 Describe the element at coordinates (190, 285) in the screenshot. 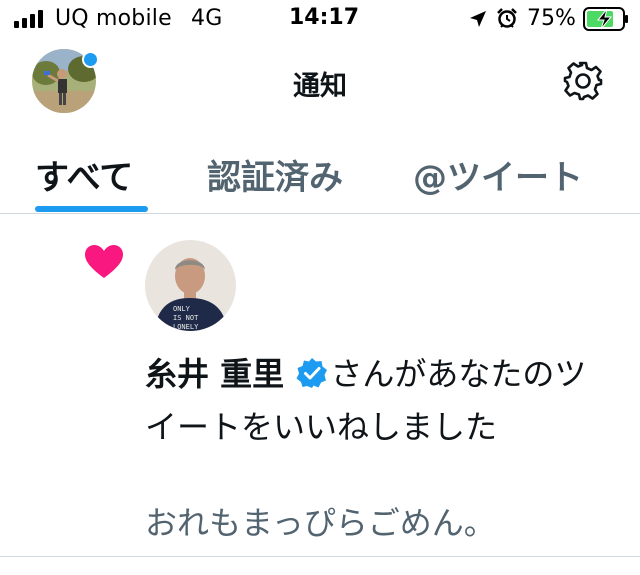

I see `user-avatar: ONLY IS NOT LONELY` at that location.